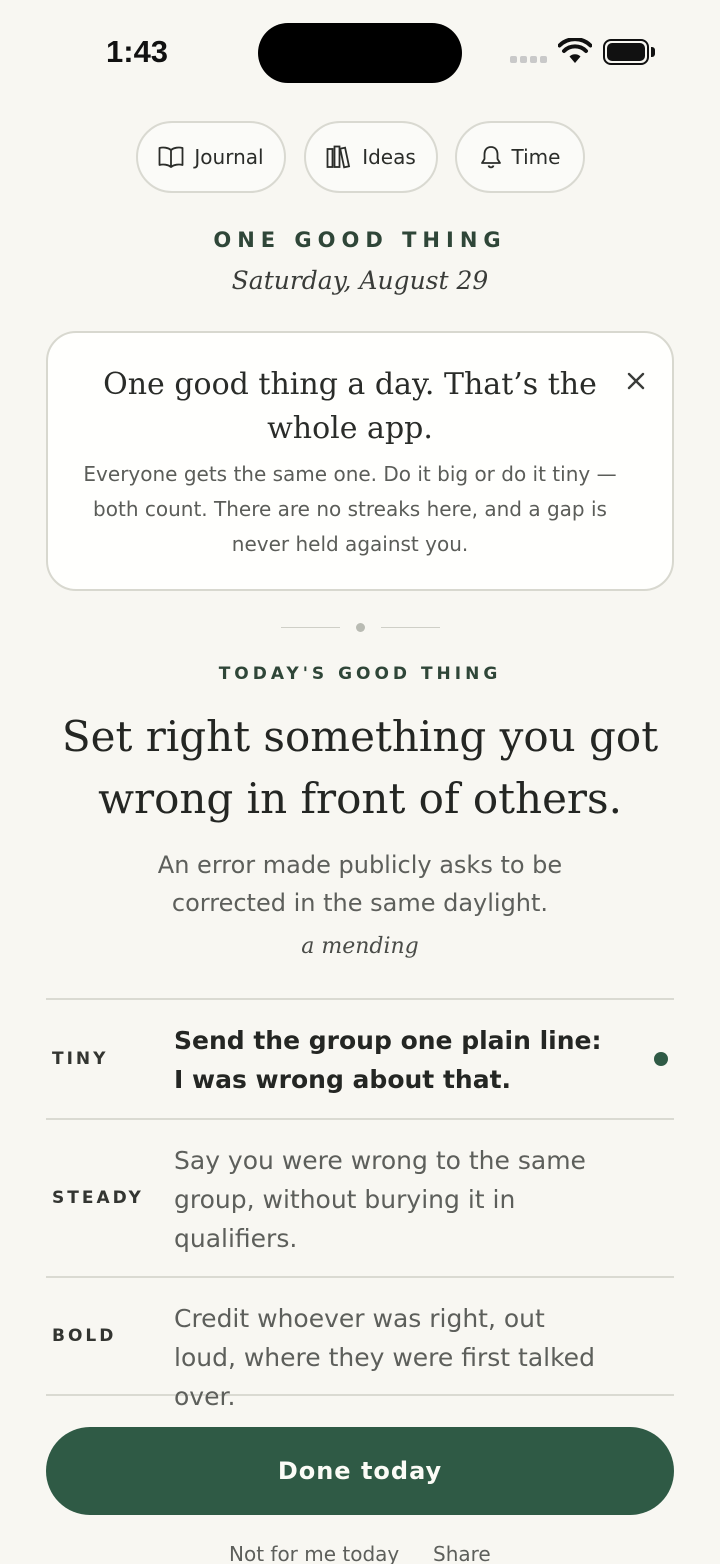  What do you see at coordinates (575, 50) in the screenshot?
I see `wifi-icon` at bounding box center [575, 50].